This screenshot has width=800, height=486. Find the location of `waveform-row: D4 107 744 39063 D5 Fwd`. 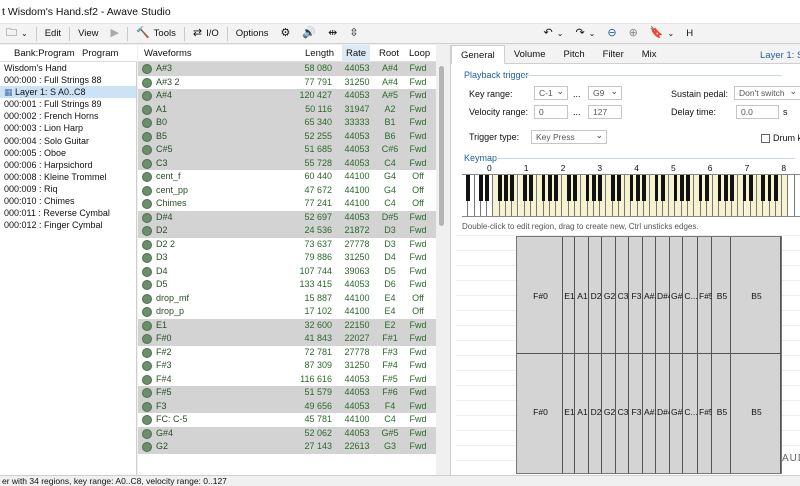

waveform-row: D4 107 744 39063 D5 Fwd is located at coordinates (287, 272).